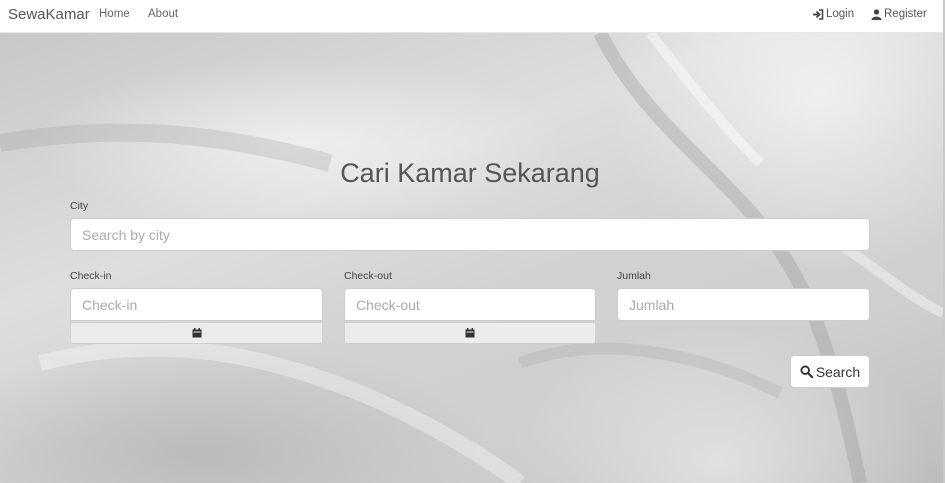 The image size is (945, 483). Describe the element at coordinates (470, 173) in the screenshot. I see `page-title: Cari Kamar Sekarang` at that location.